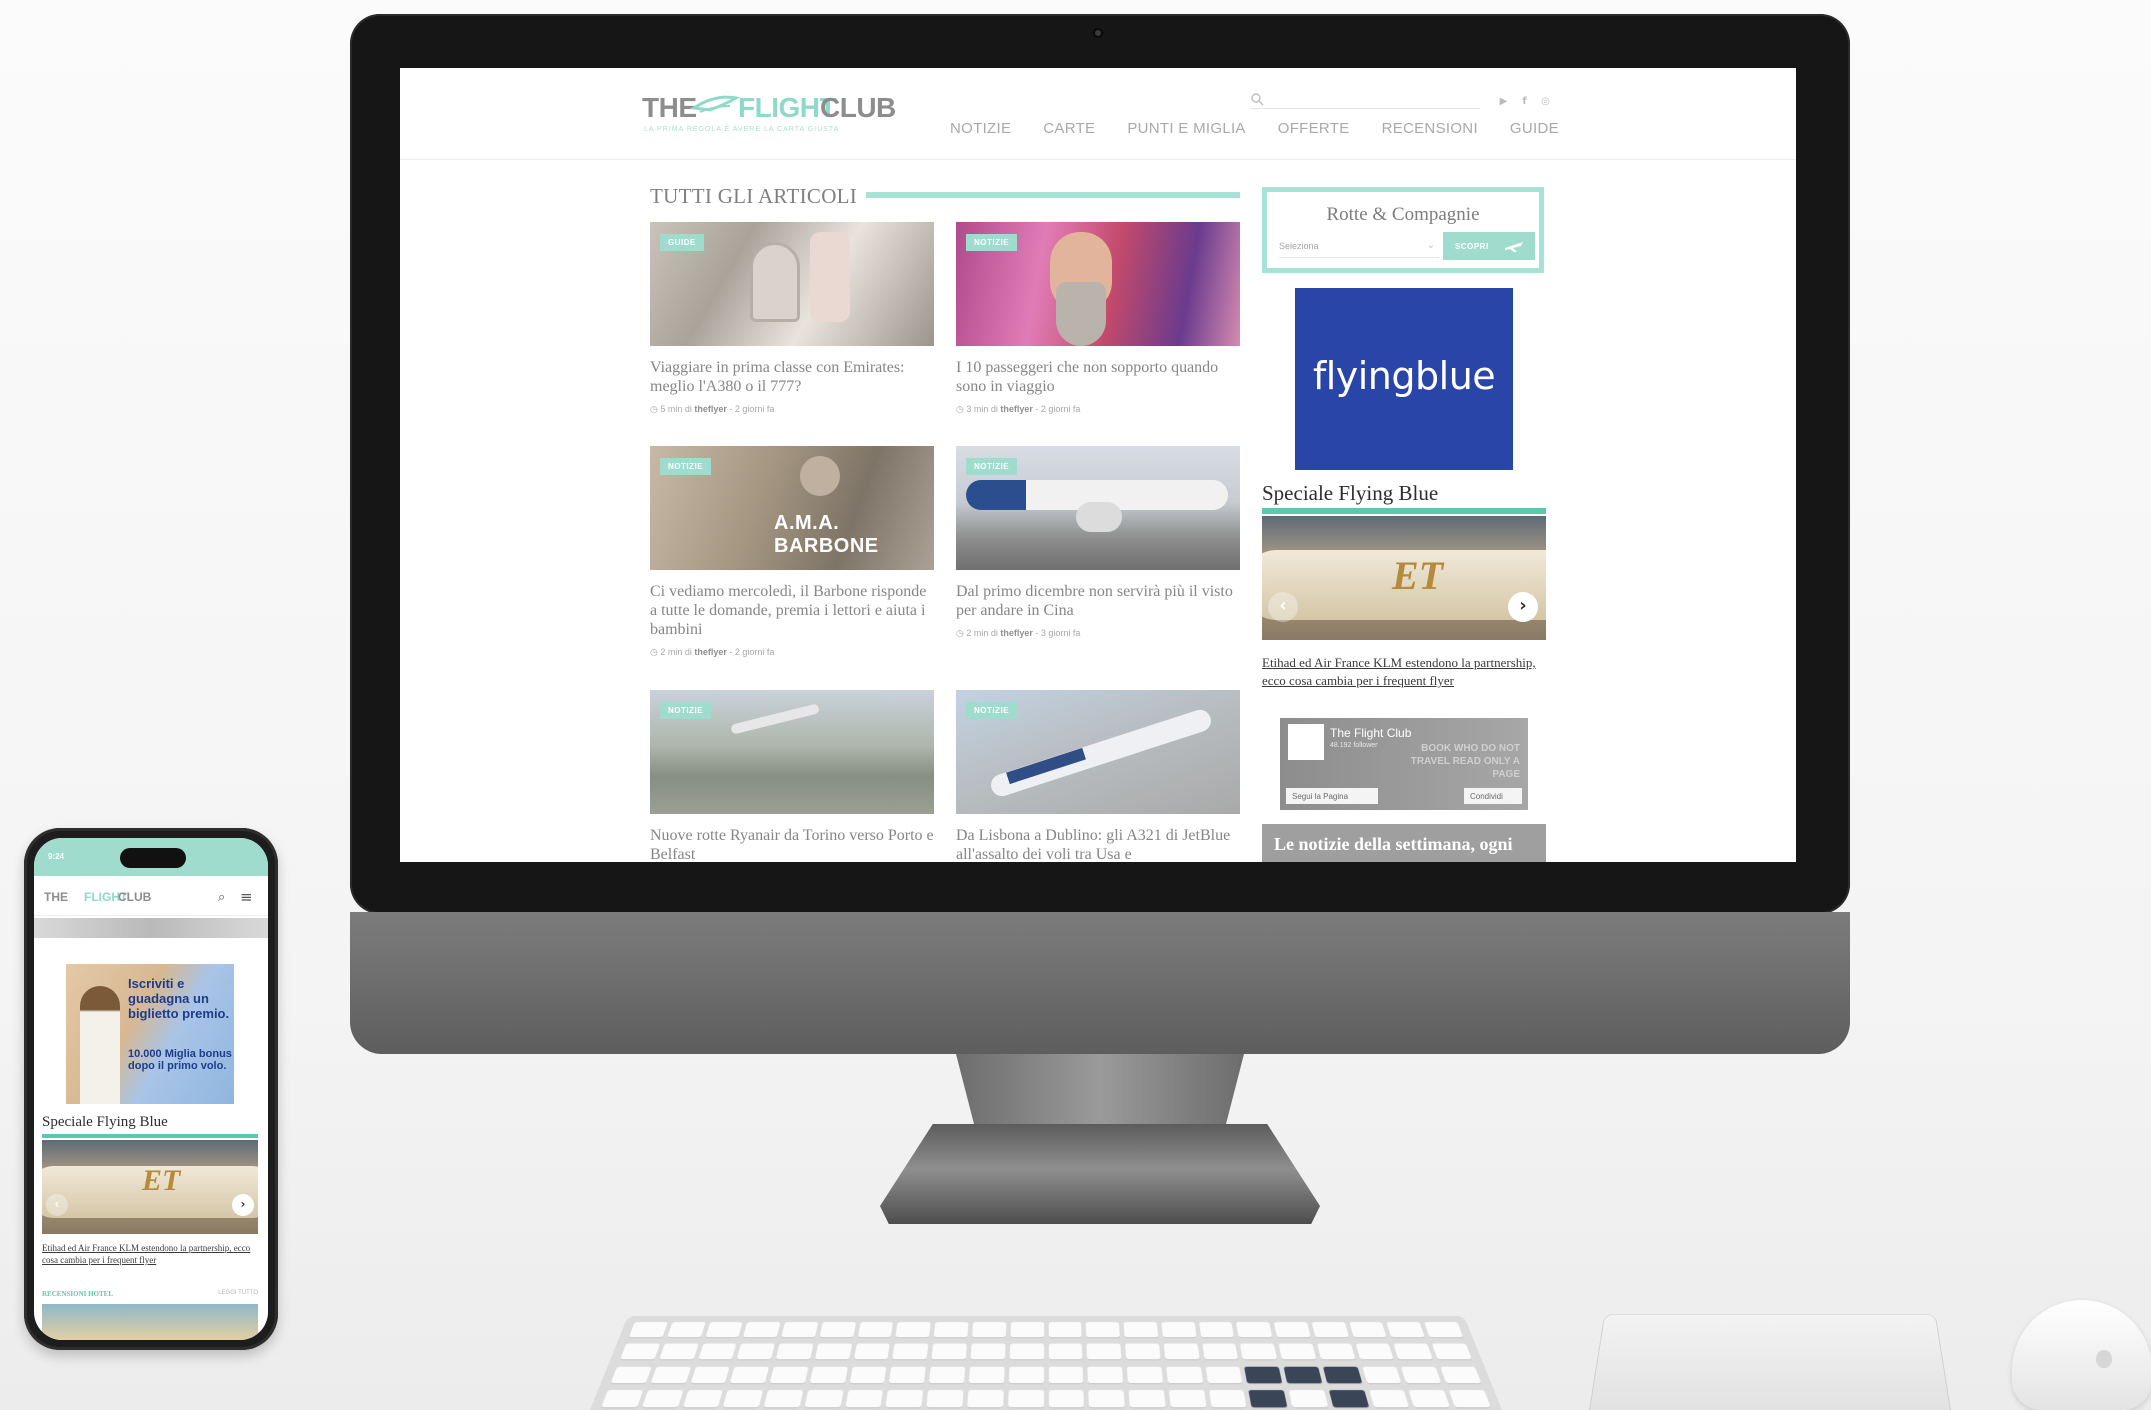 The width and height of the screenshot is (2151, 1410). Describe the element at coordinates (983, 409) in the screenshot. I see `meta-read-time: 3 min di` at that location.